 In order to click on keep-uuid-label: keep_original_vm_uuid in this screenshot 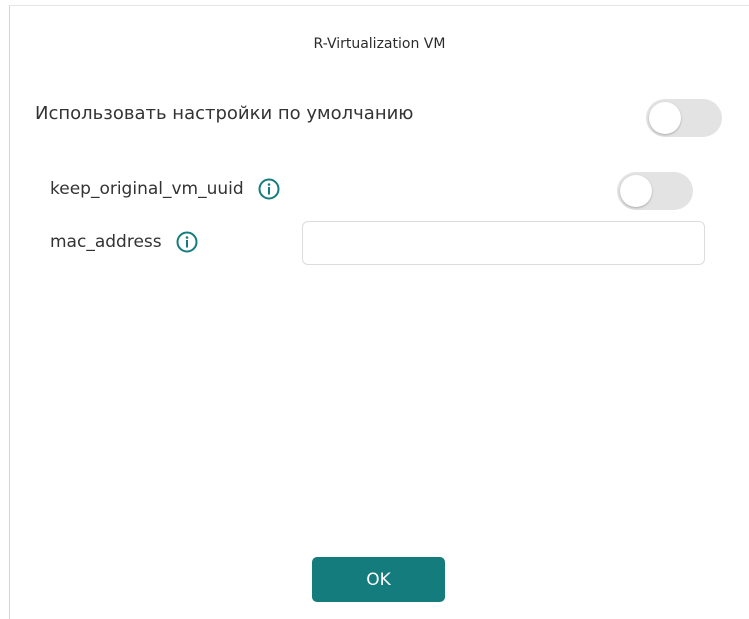, I will do `click(147, 189)`.